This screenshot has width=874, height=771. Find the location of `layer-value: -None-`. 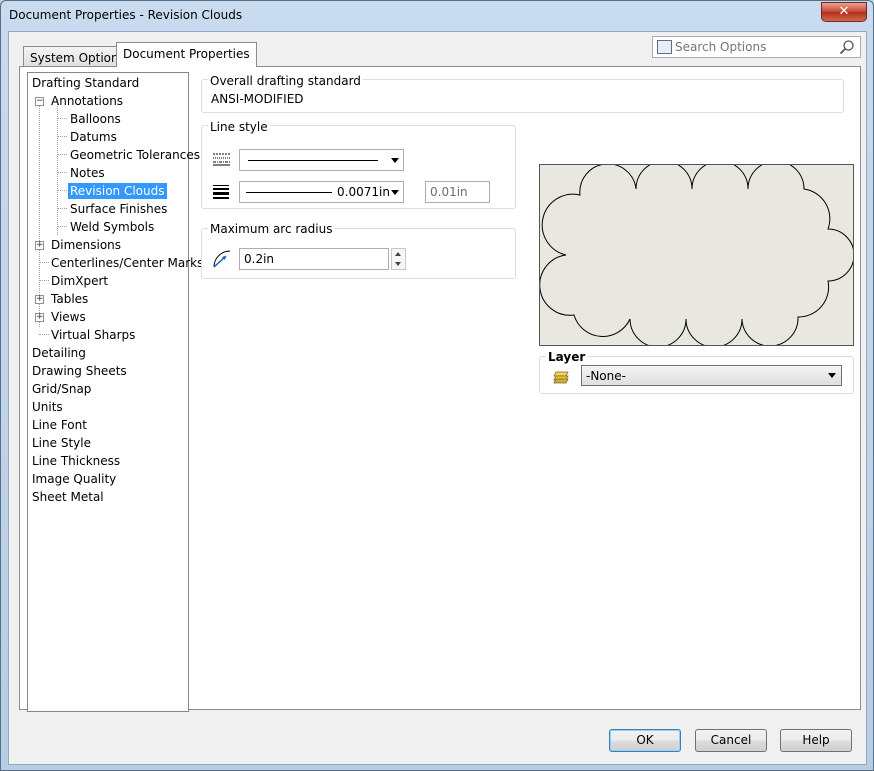

layer-value: -None- is located at coordinates (606, 376).